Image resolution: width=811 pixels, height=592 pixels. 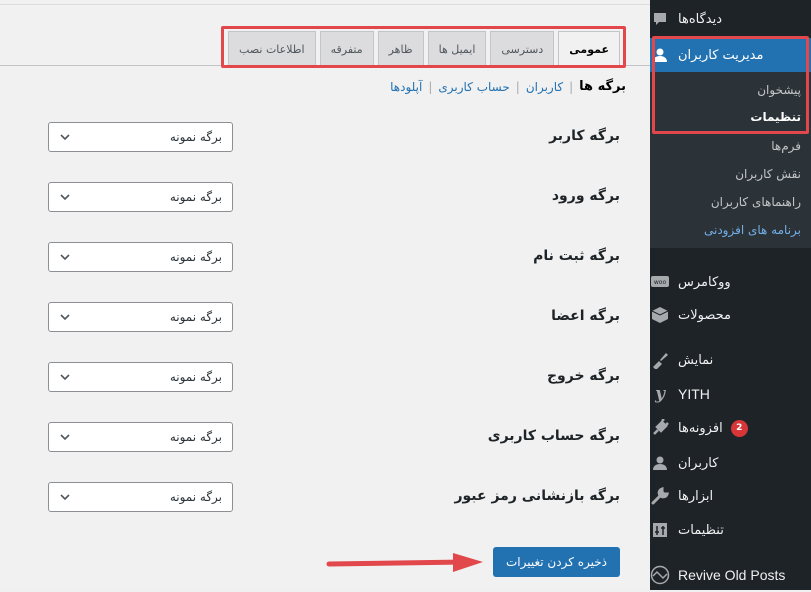 What do you see at coordinates (698, 463) in the screenshot?
I see `sidebar-item-label: کاربران` at bounding box center [698, 463].